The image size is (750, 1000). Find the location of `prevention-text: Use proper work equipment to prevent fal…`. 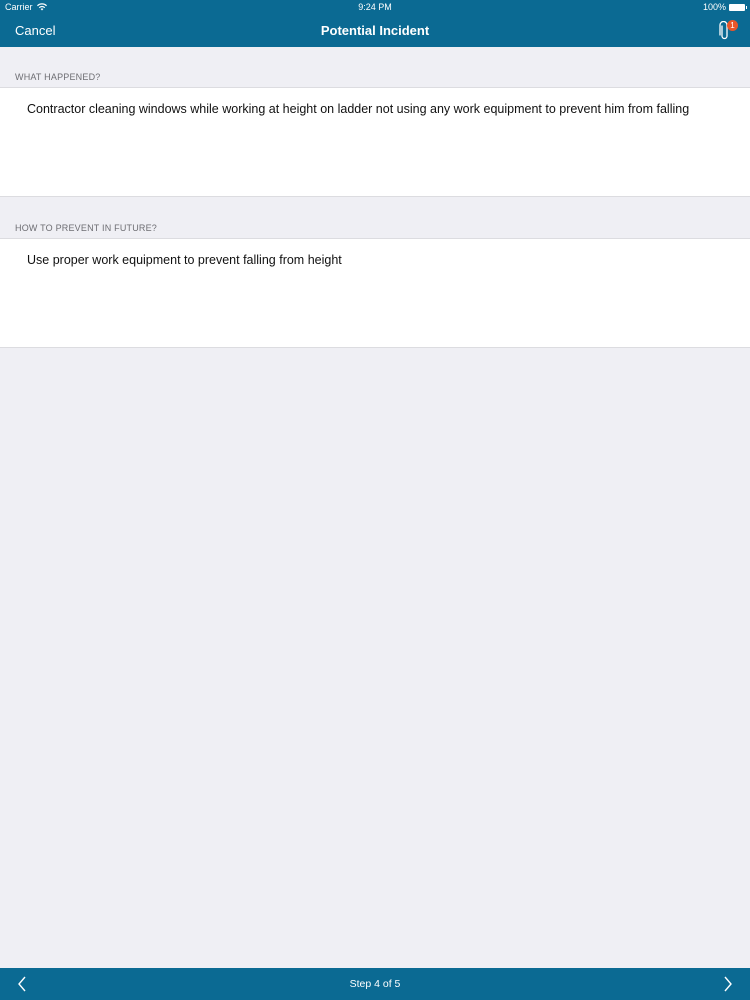

prevention-text: Use proper work equipment to prevent fal… is located at coordinates (184, 260).